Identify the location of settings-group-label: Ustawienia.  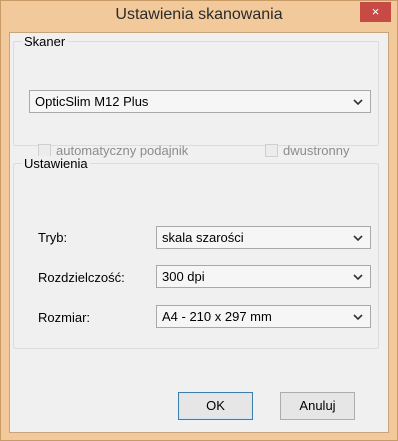
(56, 163).